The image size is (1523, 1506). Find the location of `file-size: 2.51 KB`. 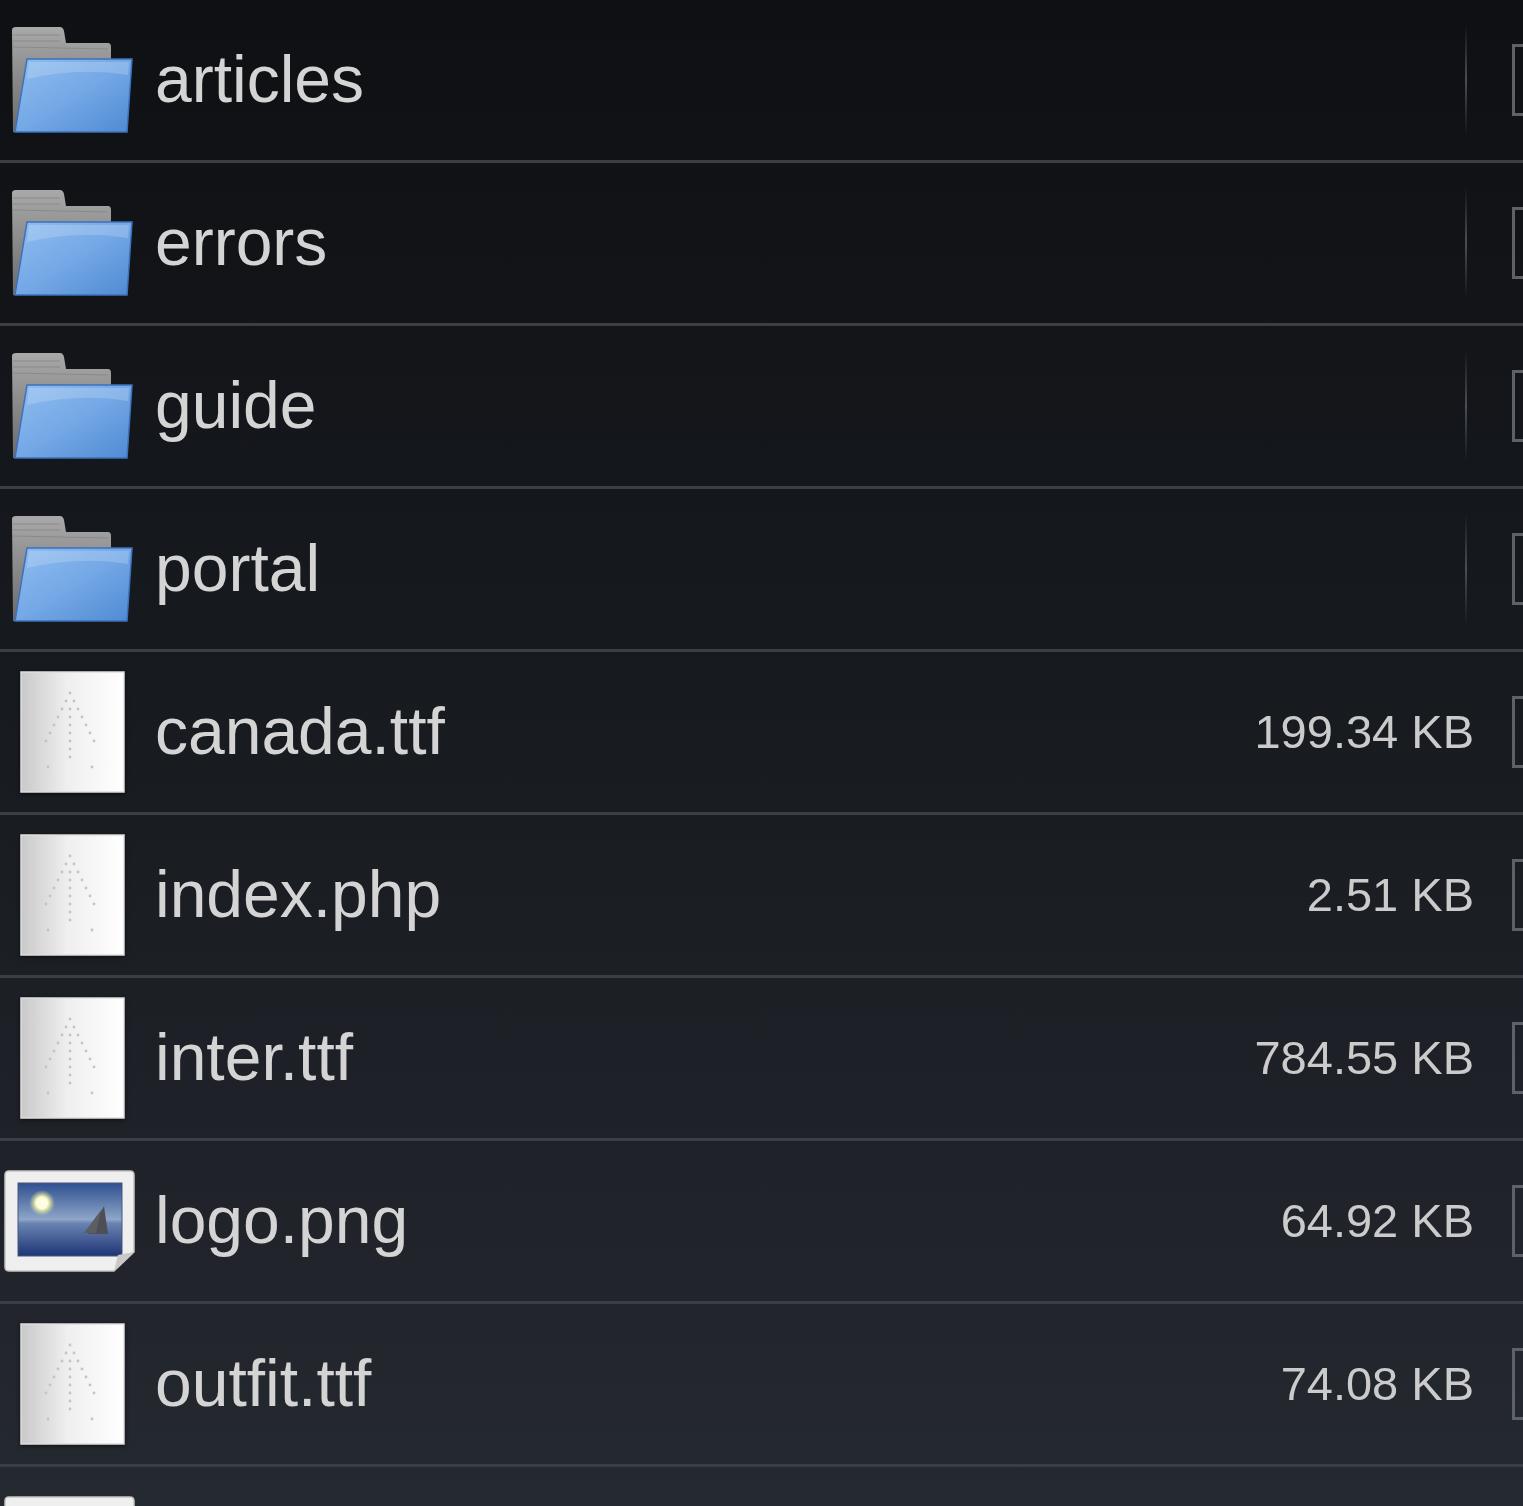

file-size: 2.51 KB is located at coordinates (1390, 894).